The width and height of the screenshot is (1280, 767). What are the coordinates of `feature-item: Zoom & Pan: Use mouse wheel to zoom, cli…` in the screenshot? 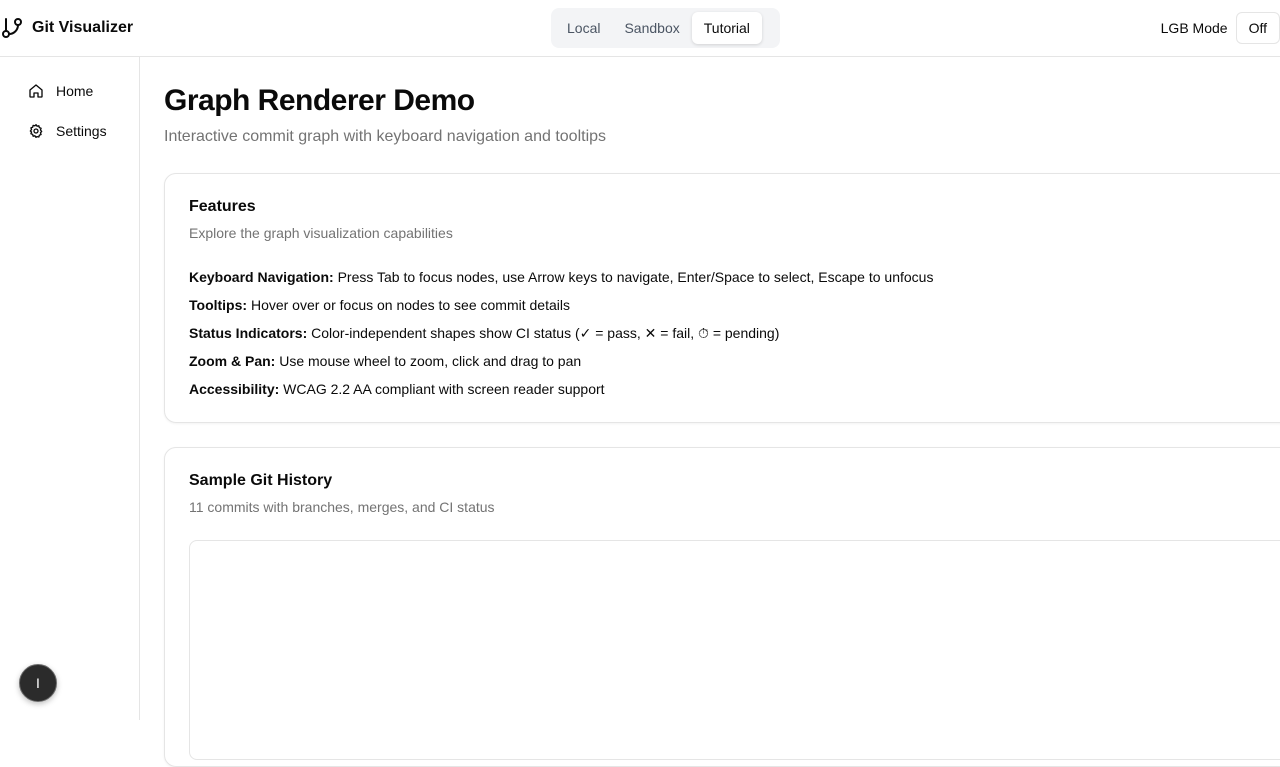 It's located at (385, 361).